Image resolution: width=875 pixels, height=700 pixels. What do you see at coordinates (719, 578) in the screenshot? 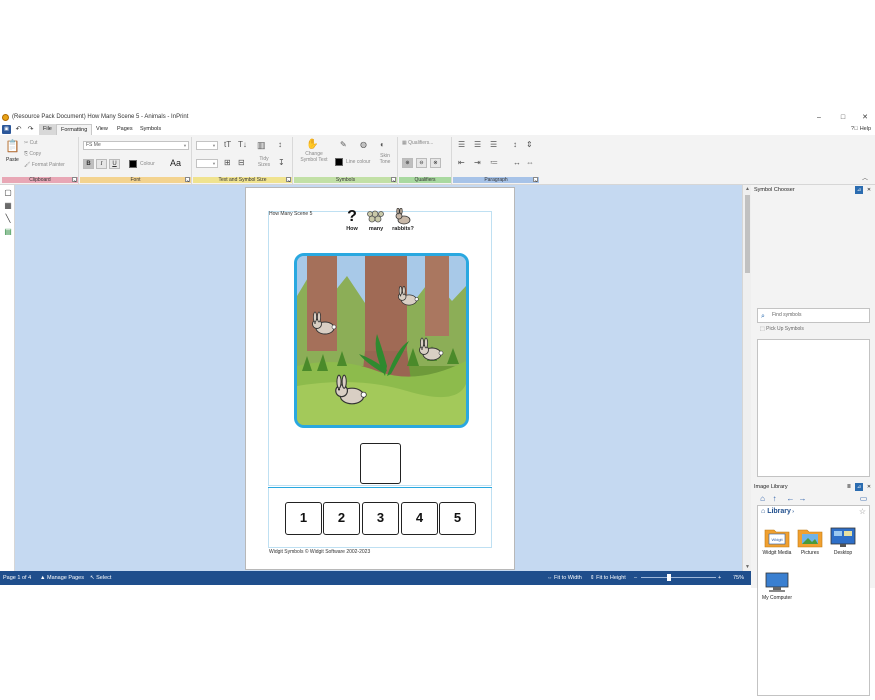
I see `zoom-in-button: +` at bounding box center [719, 578].